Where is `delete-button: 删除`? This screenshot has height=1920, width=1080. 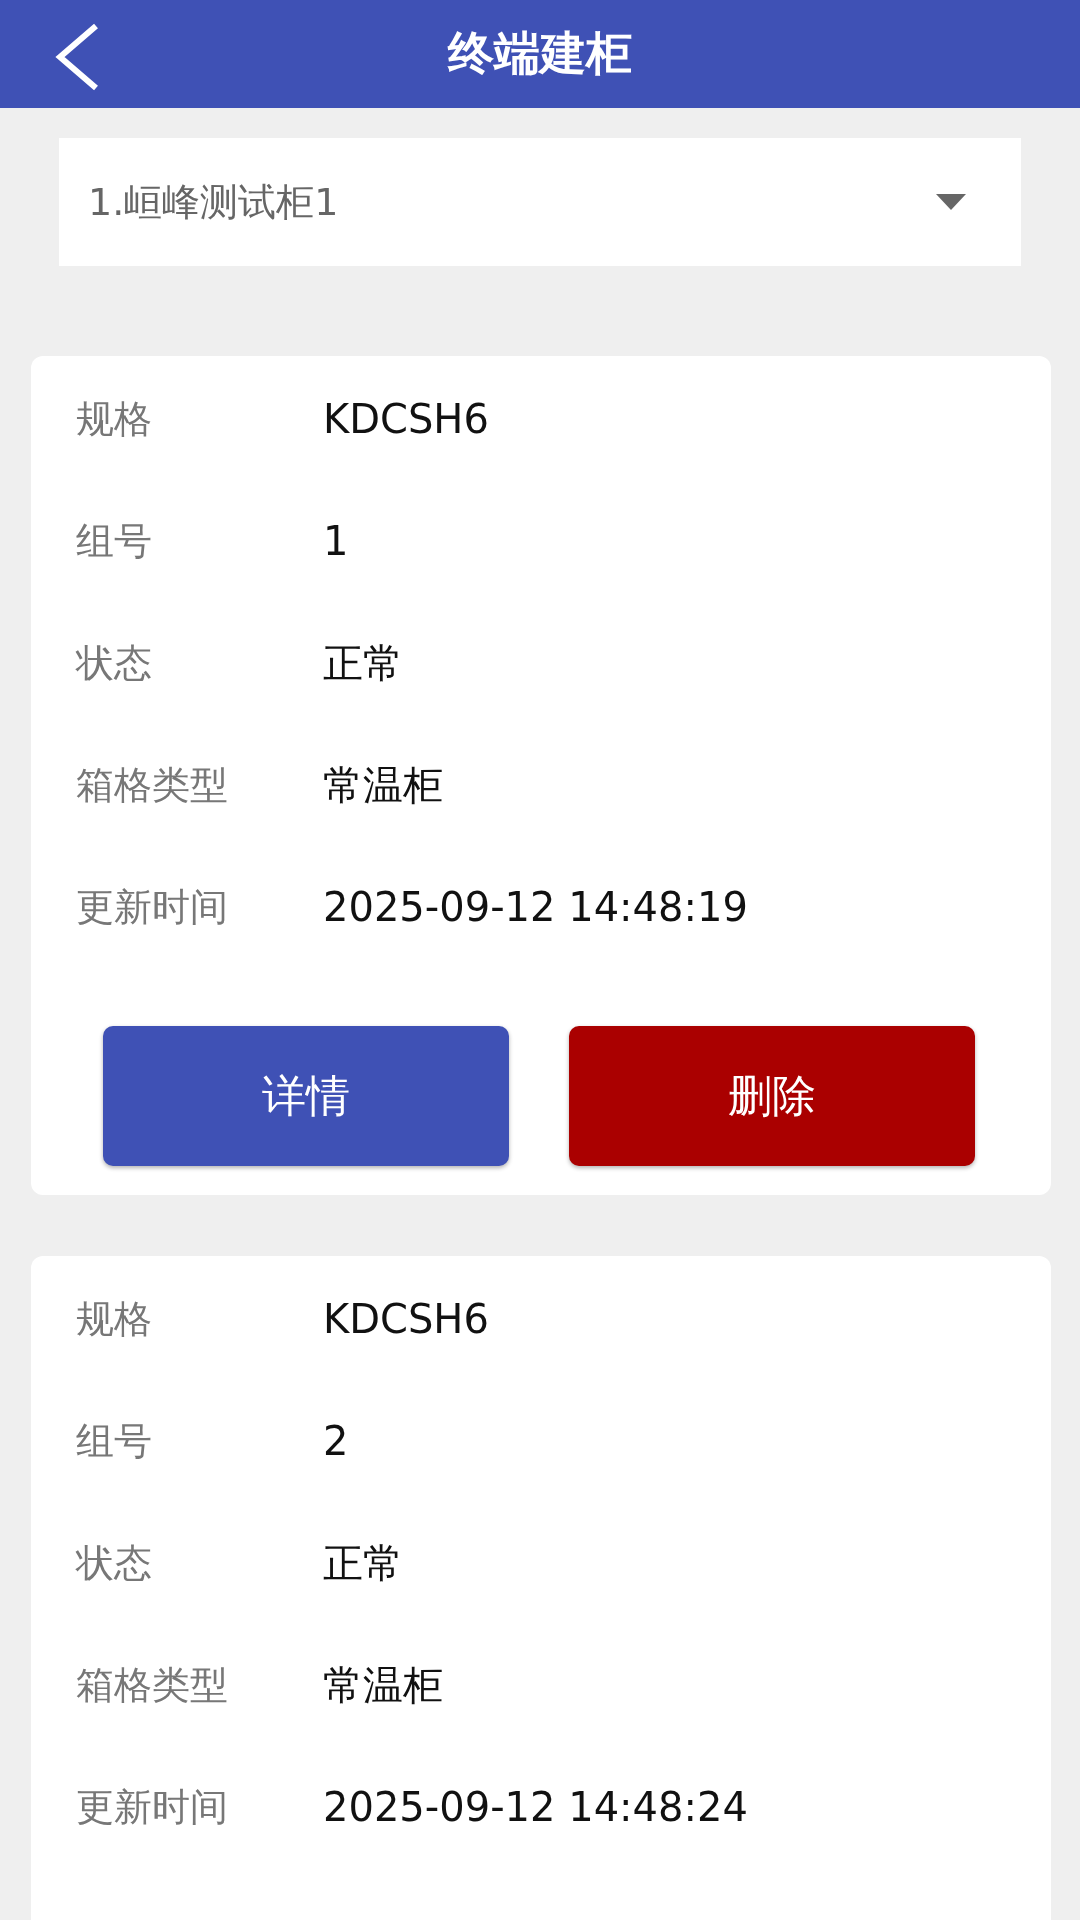
delete-button: 删除 is located at coordinates (772, 1096).